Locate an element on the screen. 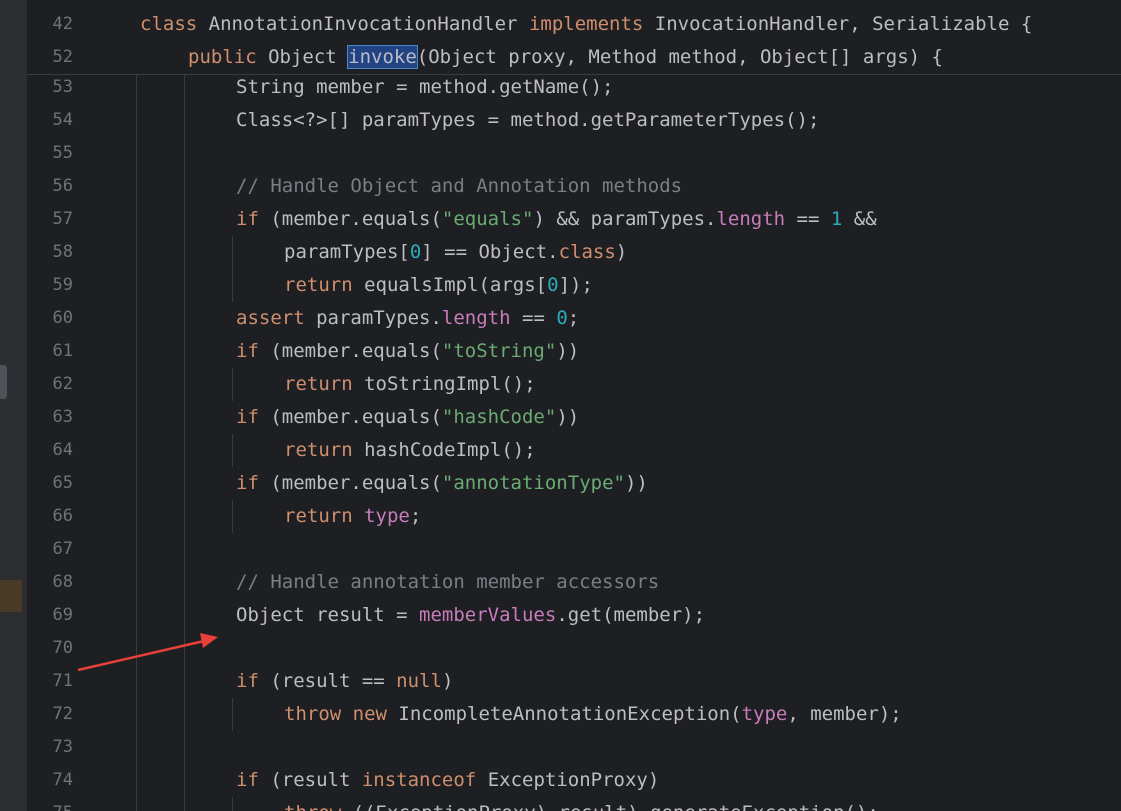 The height and width of the screenshot is (811, 1121). code-token: hashCodeImpl(); is located at coordinates (450, 450).